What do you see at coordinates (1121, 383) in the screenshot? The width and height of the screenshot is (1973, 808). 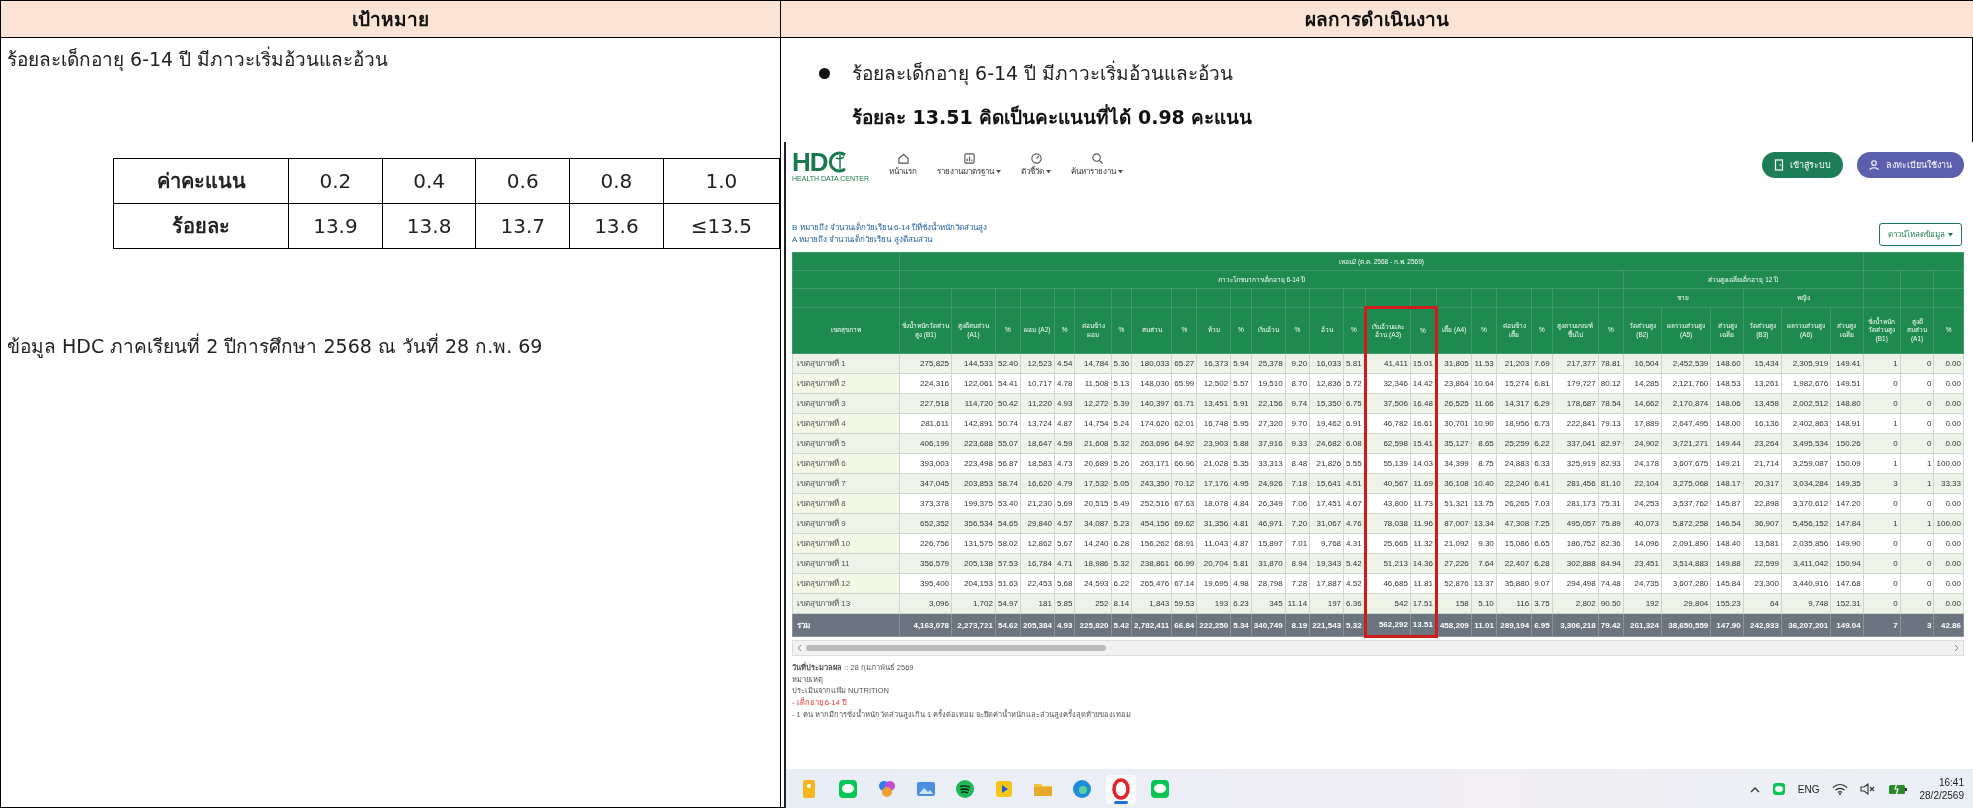 I see `table-cell: 5.13` at bounding box center [1121, 383].